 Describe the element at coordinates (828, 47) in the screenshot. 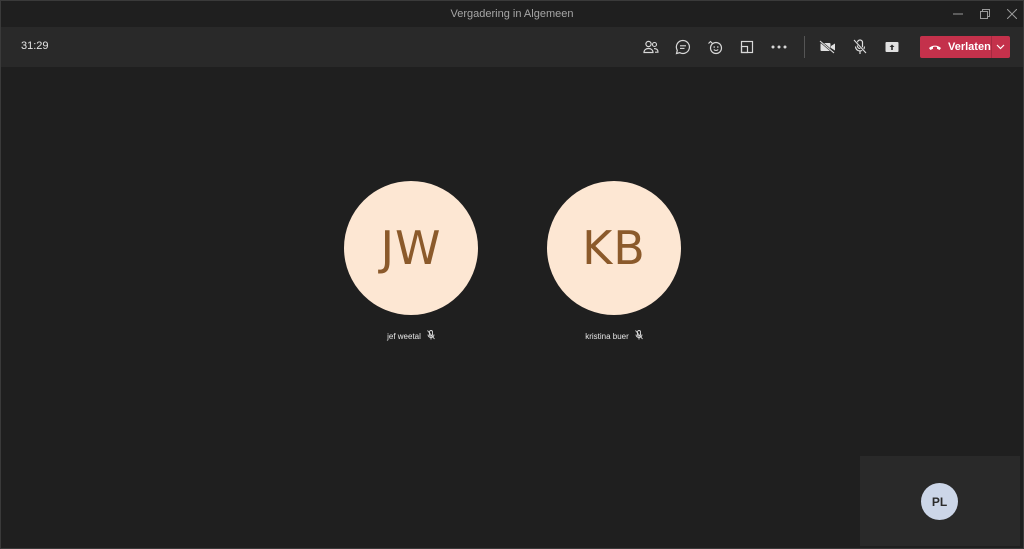

I see `camera-off-icon` at that location.